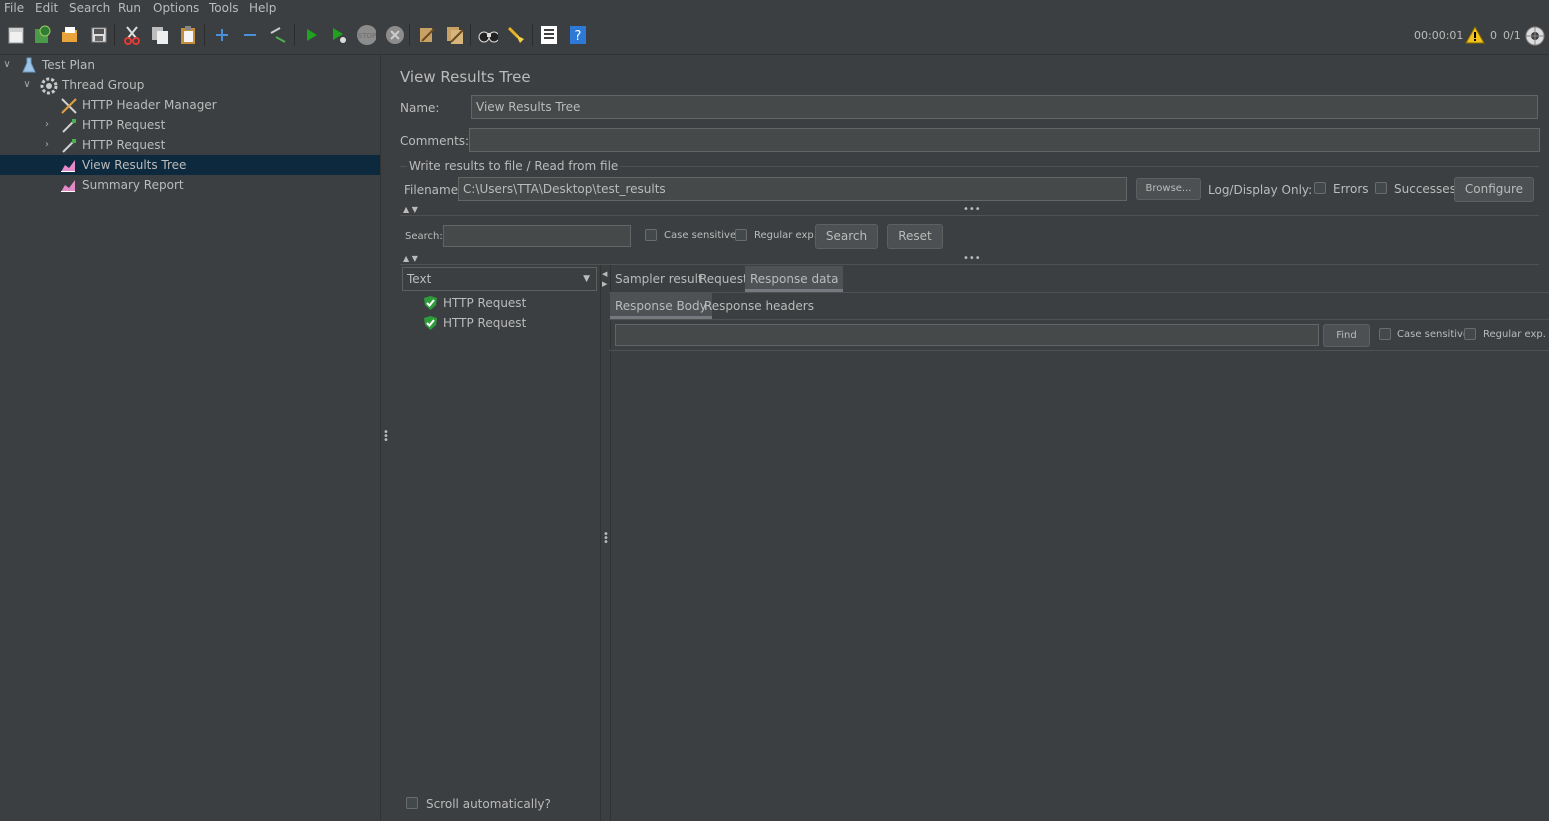  I want to click on search-button: Search, so click(846, 236).